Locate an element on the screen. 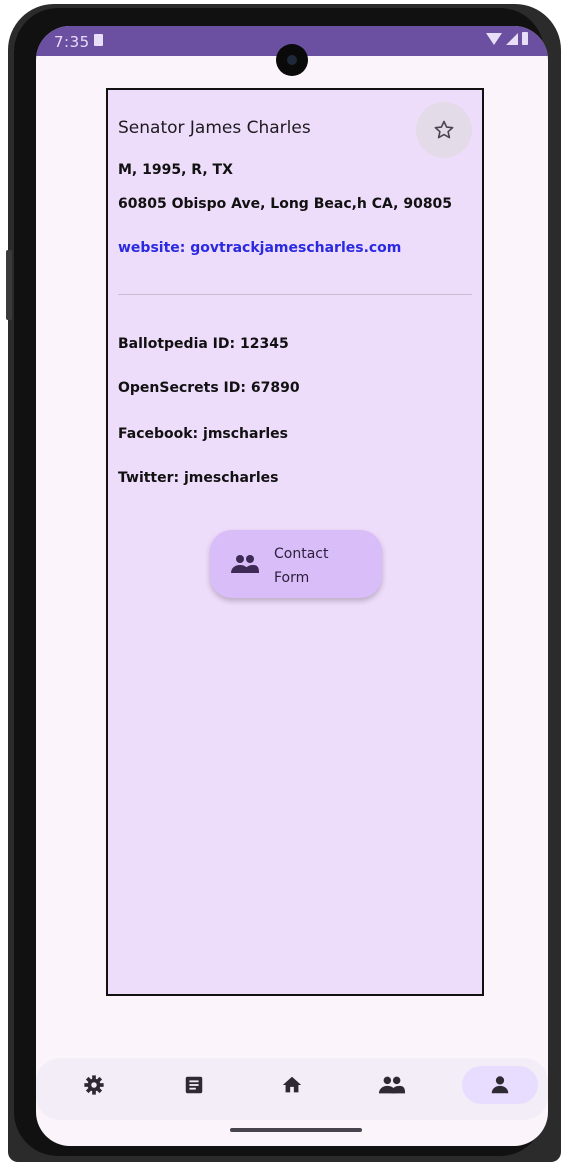  contact-form-label: Contact Form is located at coordinates (301, 566).